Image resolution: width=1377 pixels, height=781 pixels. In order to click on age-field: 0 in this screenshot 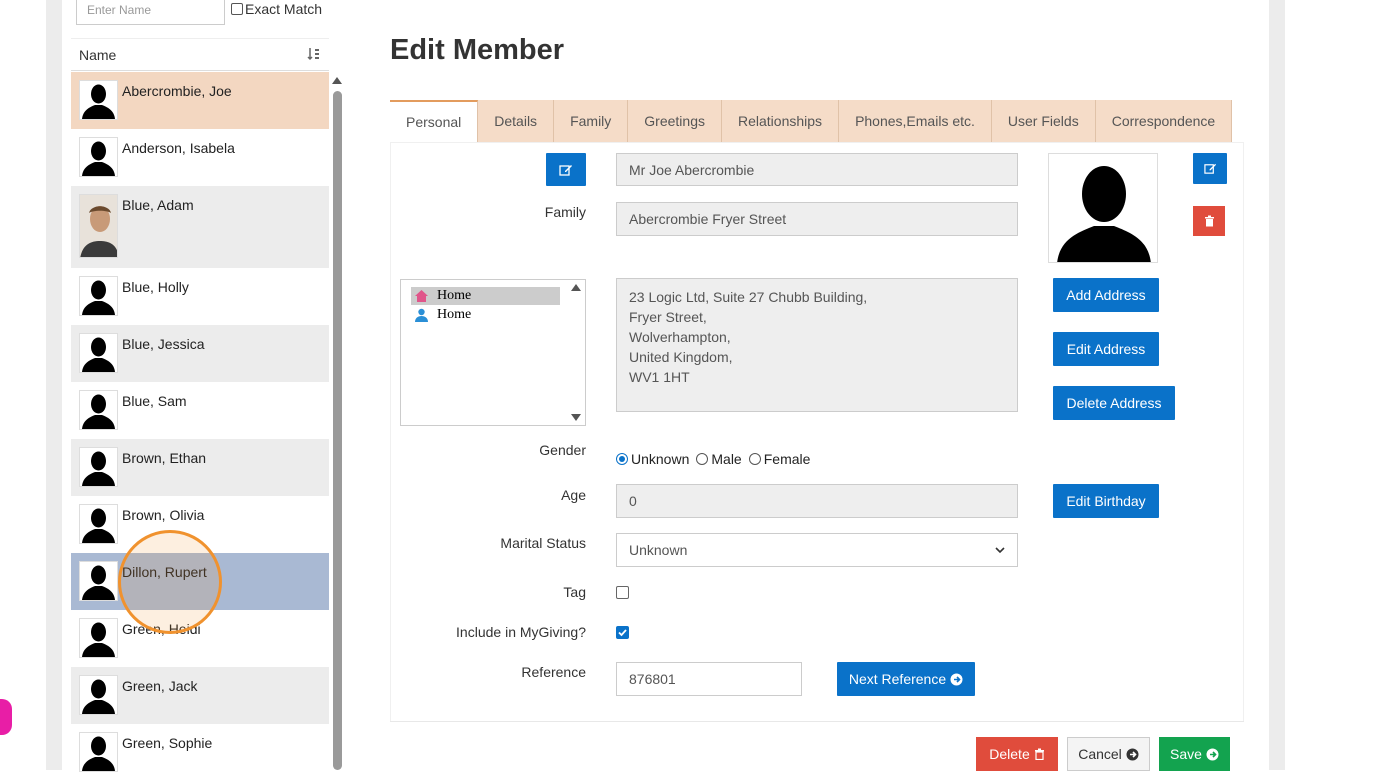, I will do `click(817, 501)`.